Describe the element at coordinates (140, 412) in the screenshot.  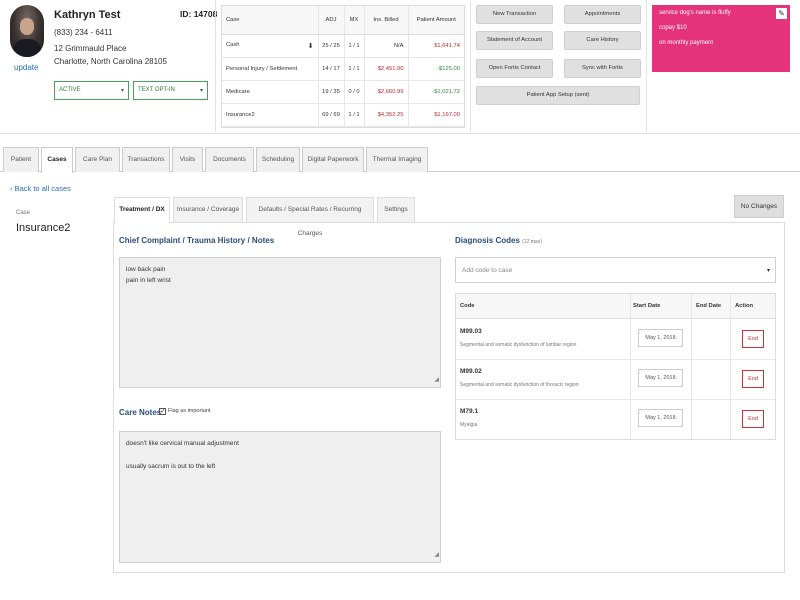
I see `care-notes-title: Care Notes` at that location.